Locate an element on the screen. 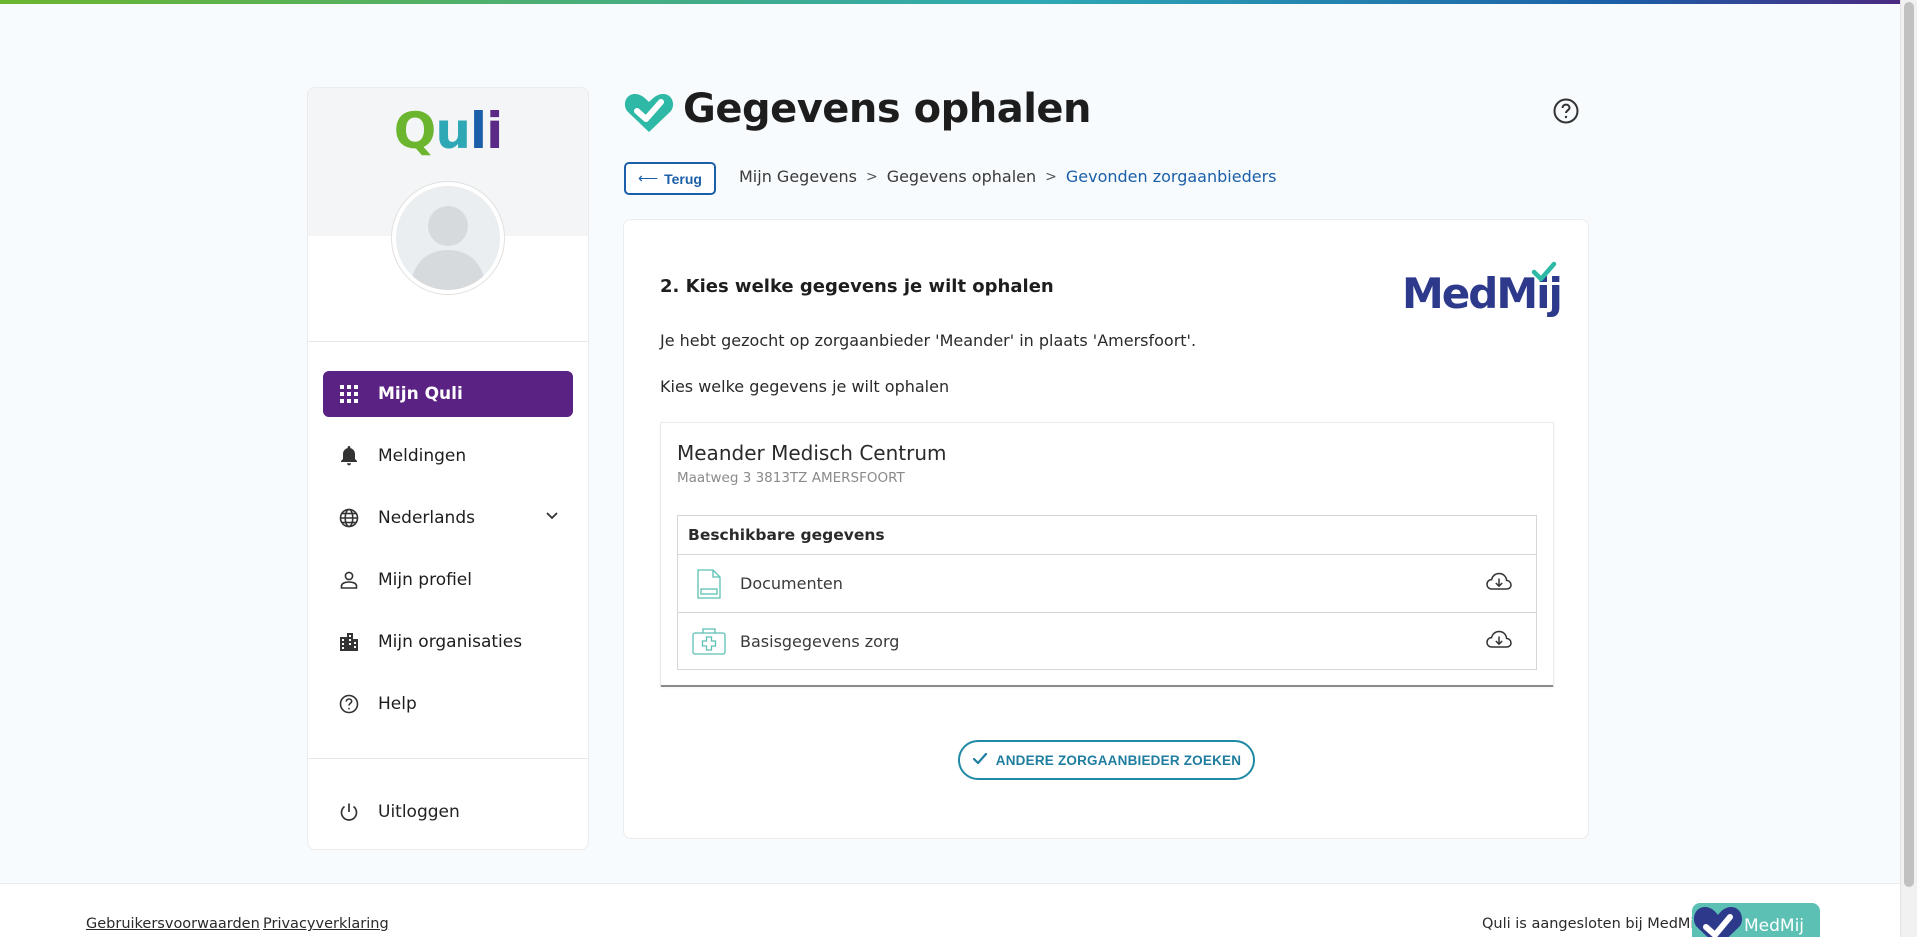  sidebar-item-meldingen: Meldingen is located at coordinates (448, 456).